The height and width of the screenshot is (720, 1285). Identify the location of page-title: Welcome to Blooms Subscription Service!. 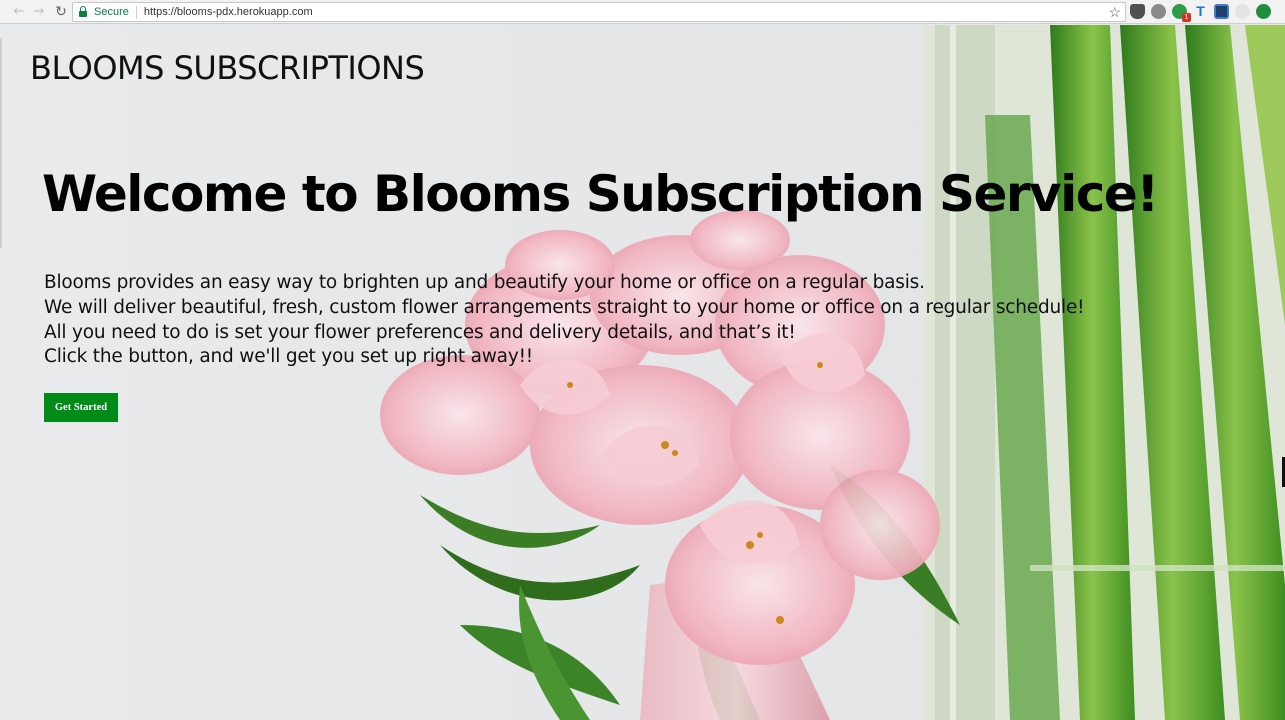
(600, 194).